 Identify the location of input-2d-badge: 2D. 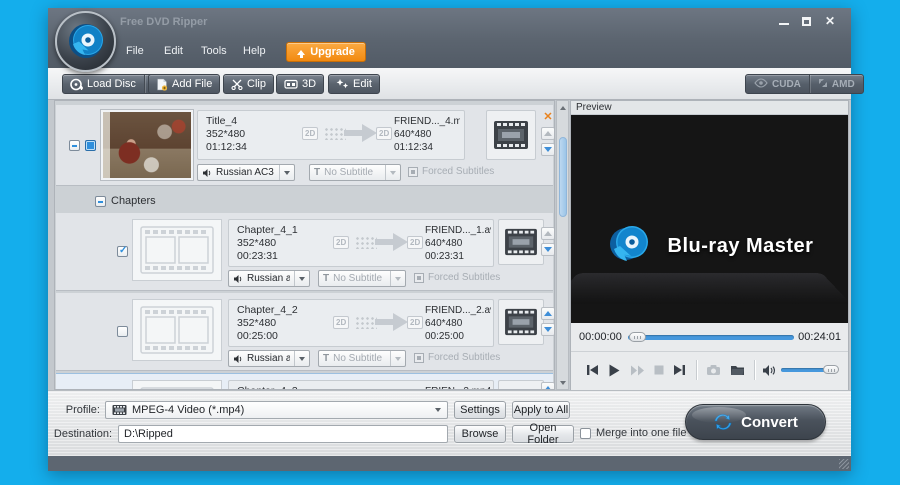
(341, 242).